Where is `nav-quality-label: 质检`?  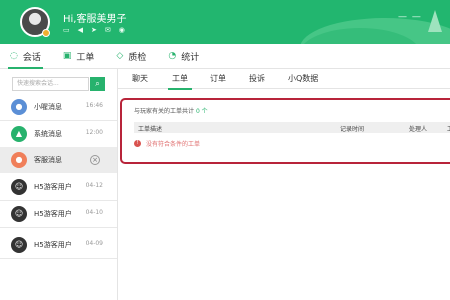 nav-quality-label: 质检 is located at coordinates (137, 57).